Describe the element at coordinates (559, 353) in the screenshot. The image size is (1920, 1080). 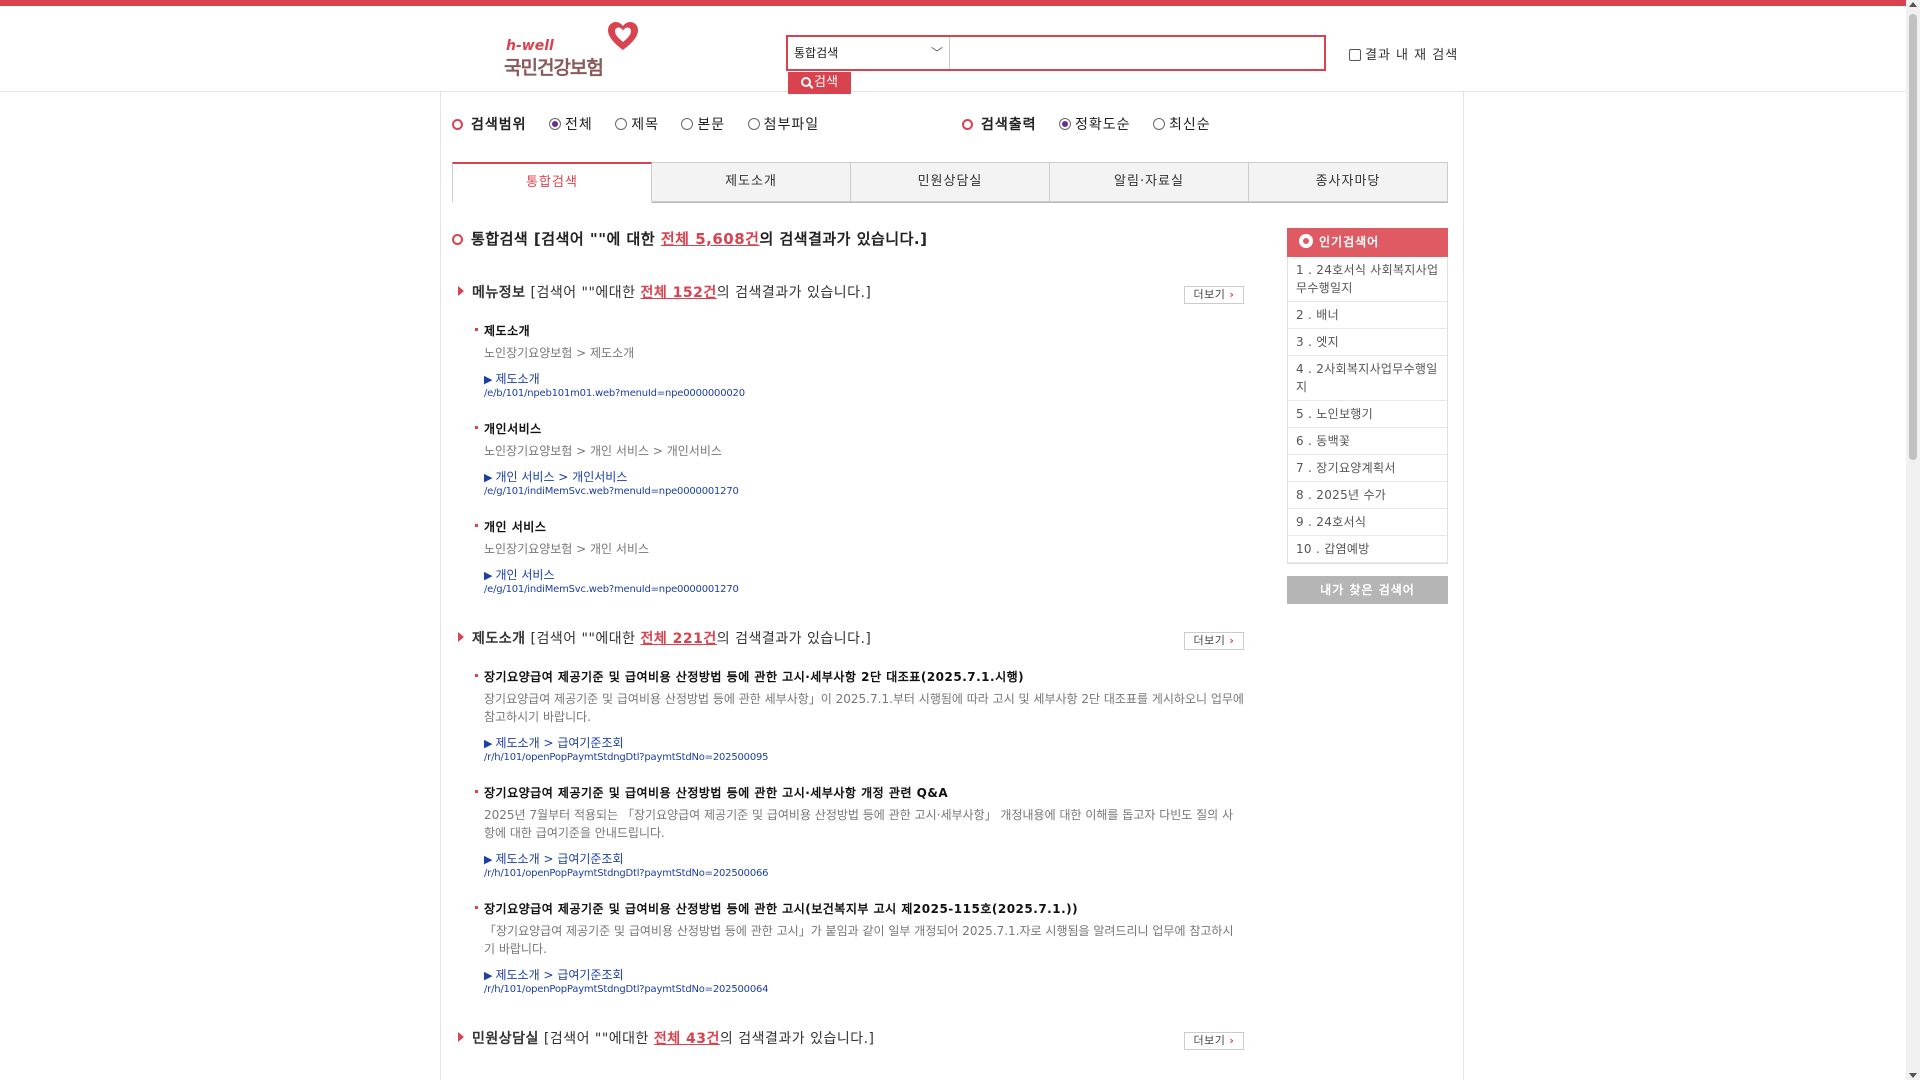
I see `result-path: 노인장기요양보험 > 제도소개` at that location.